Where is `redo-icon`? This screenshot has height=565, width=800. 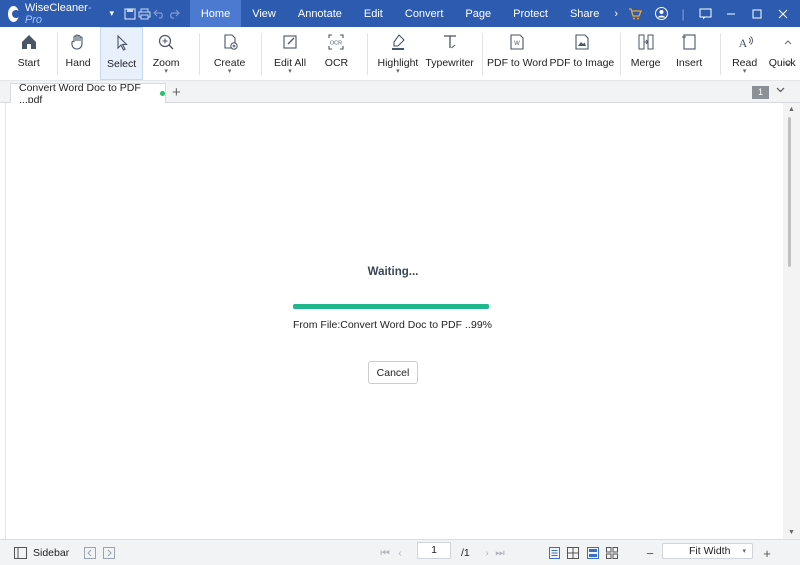 redo-icon is located at coordinates (174, 13).